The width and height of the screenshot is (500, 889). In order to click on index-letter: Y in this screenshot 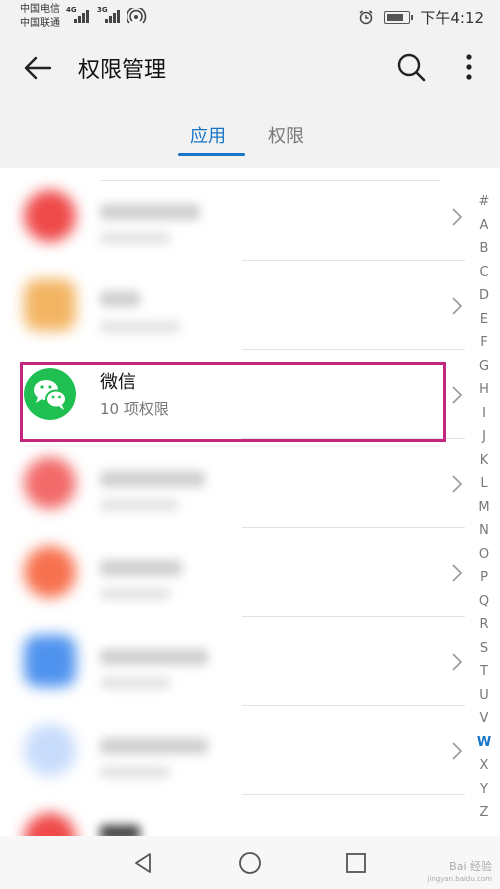, I will do `click(484, 790)`.